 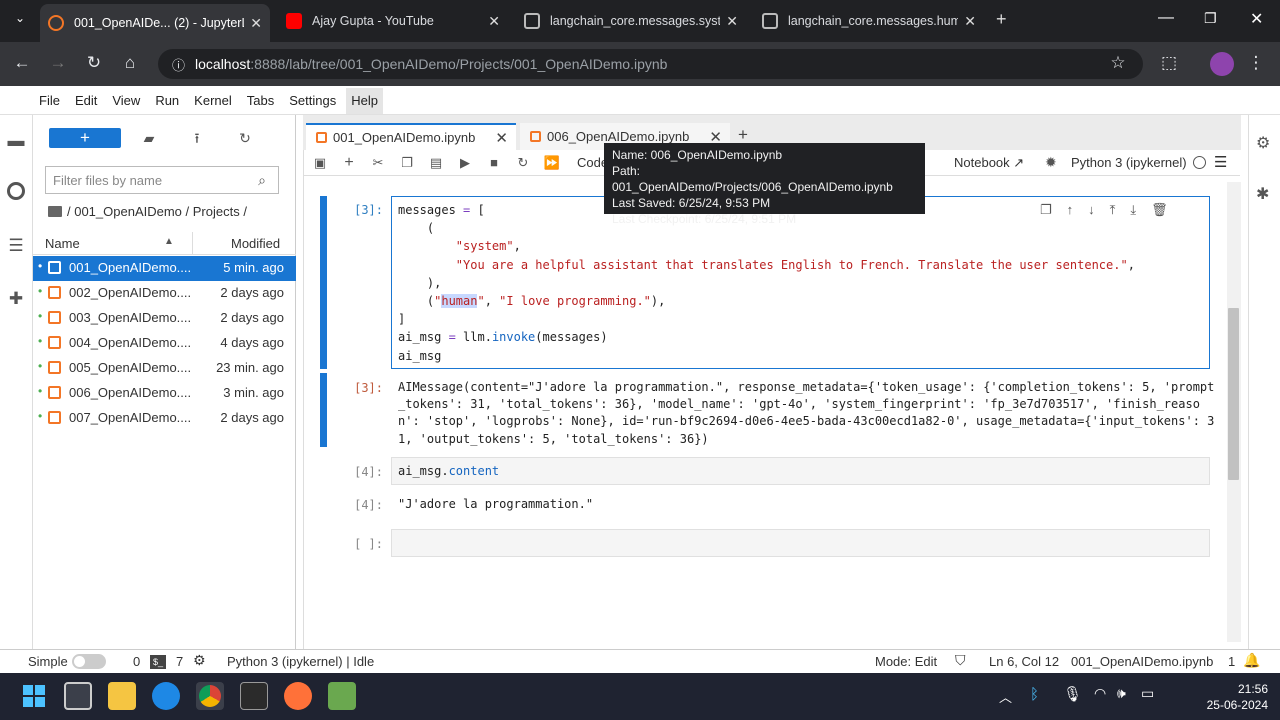 I want to click on bluetooth-icon: ᛒ, so click(x=1034, y=694).